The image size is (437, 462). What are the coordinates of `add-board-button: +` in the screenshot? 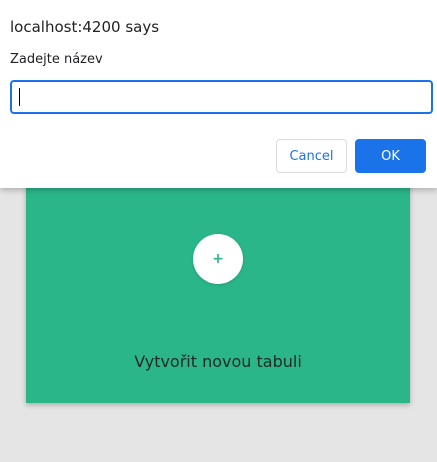 It's located at (218, 259).